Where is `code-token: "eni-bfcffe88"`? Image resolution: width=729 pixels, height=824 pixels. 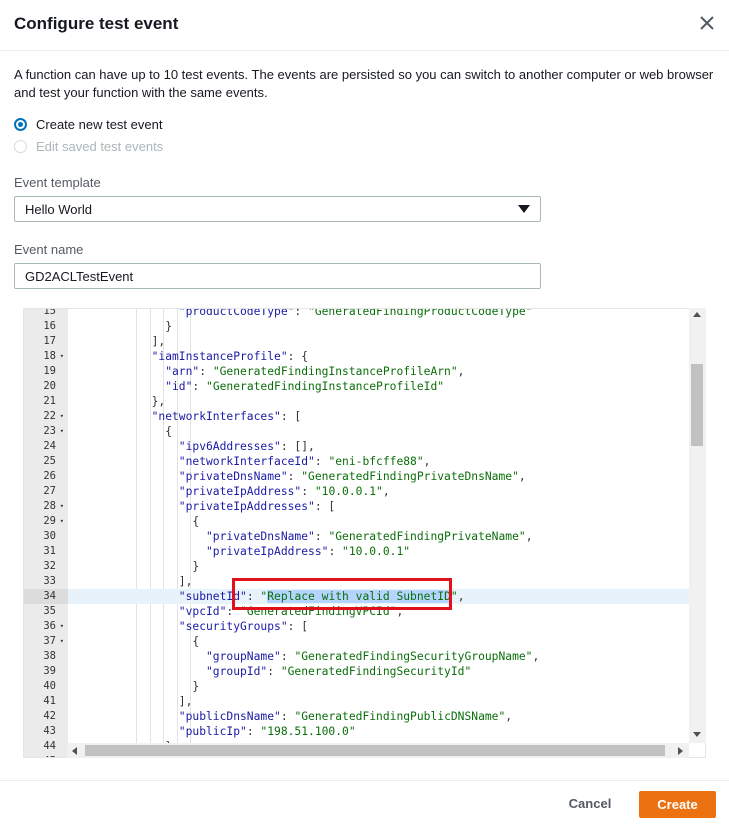
code-token: "eni-bfcffe88" is located at coordinates (376, 461).